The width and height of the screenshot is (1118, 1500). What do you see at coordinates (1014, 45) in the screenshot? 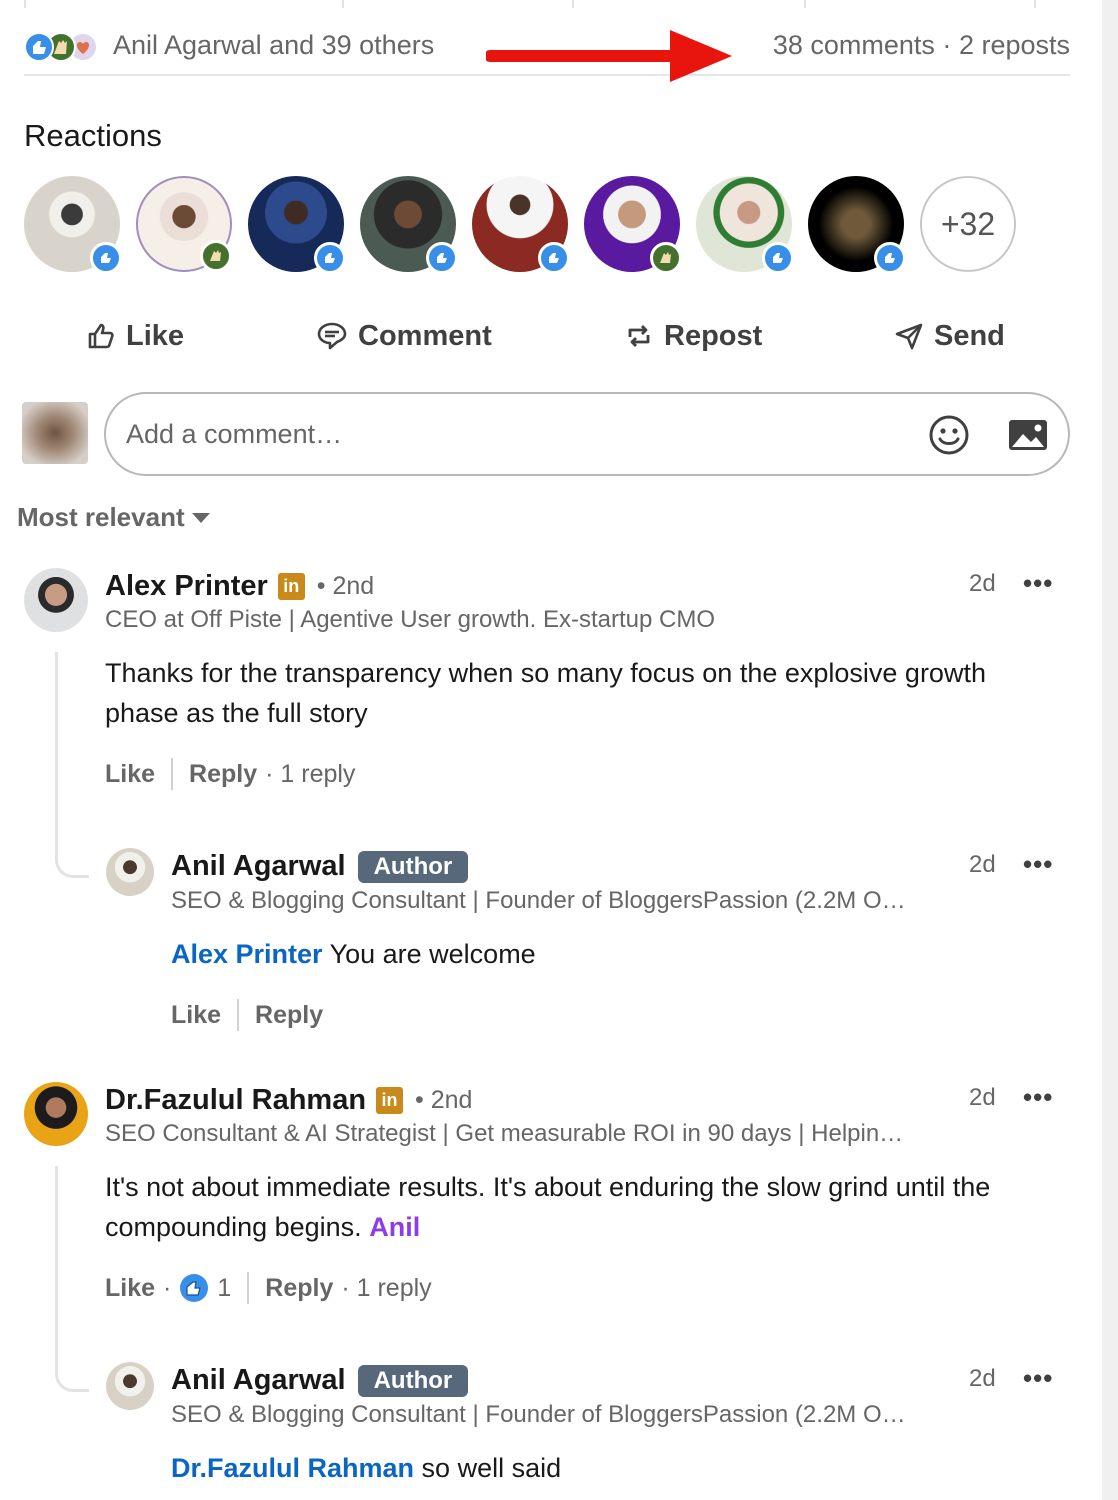
I see `reposts-count-link: 2 reposts` at bounding box center [1014, 45].